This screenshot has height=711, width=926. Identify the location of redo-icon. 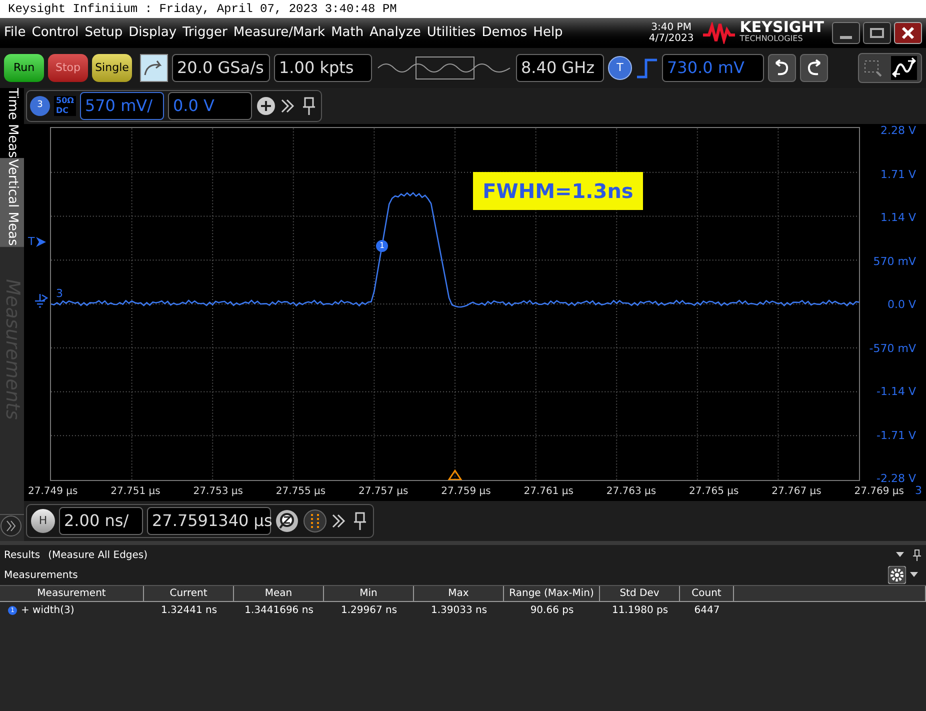
(814, 68).